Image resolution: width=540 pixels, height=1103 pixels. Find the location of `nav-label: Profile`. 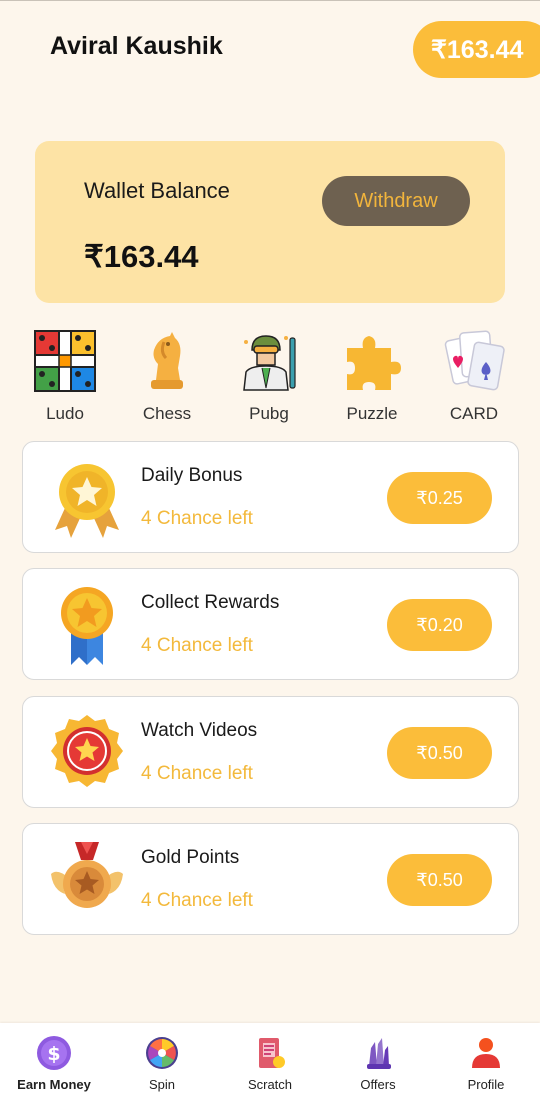

nav-label: Profile is located at coordinates (486, 1084).